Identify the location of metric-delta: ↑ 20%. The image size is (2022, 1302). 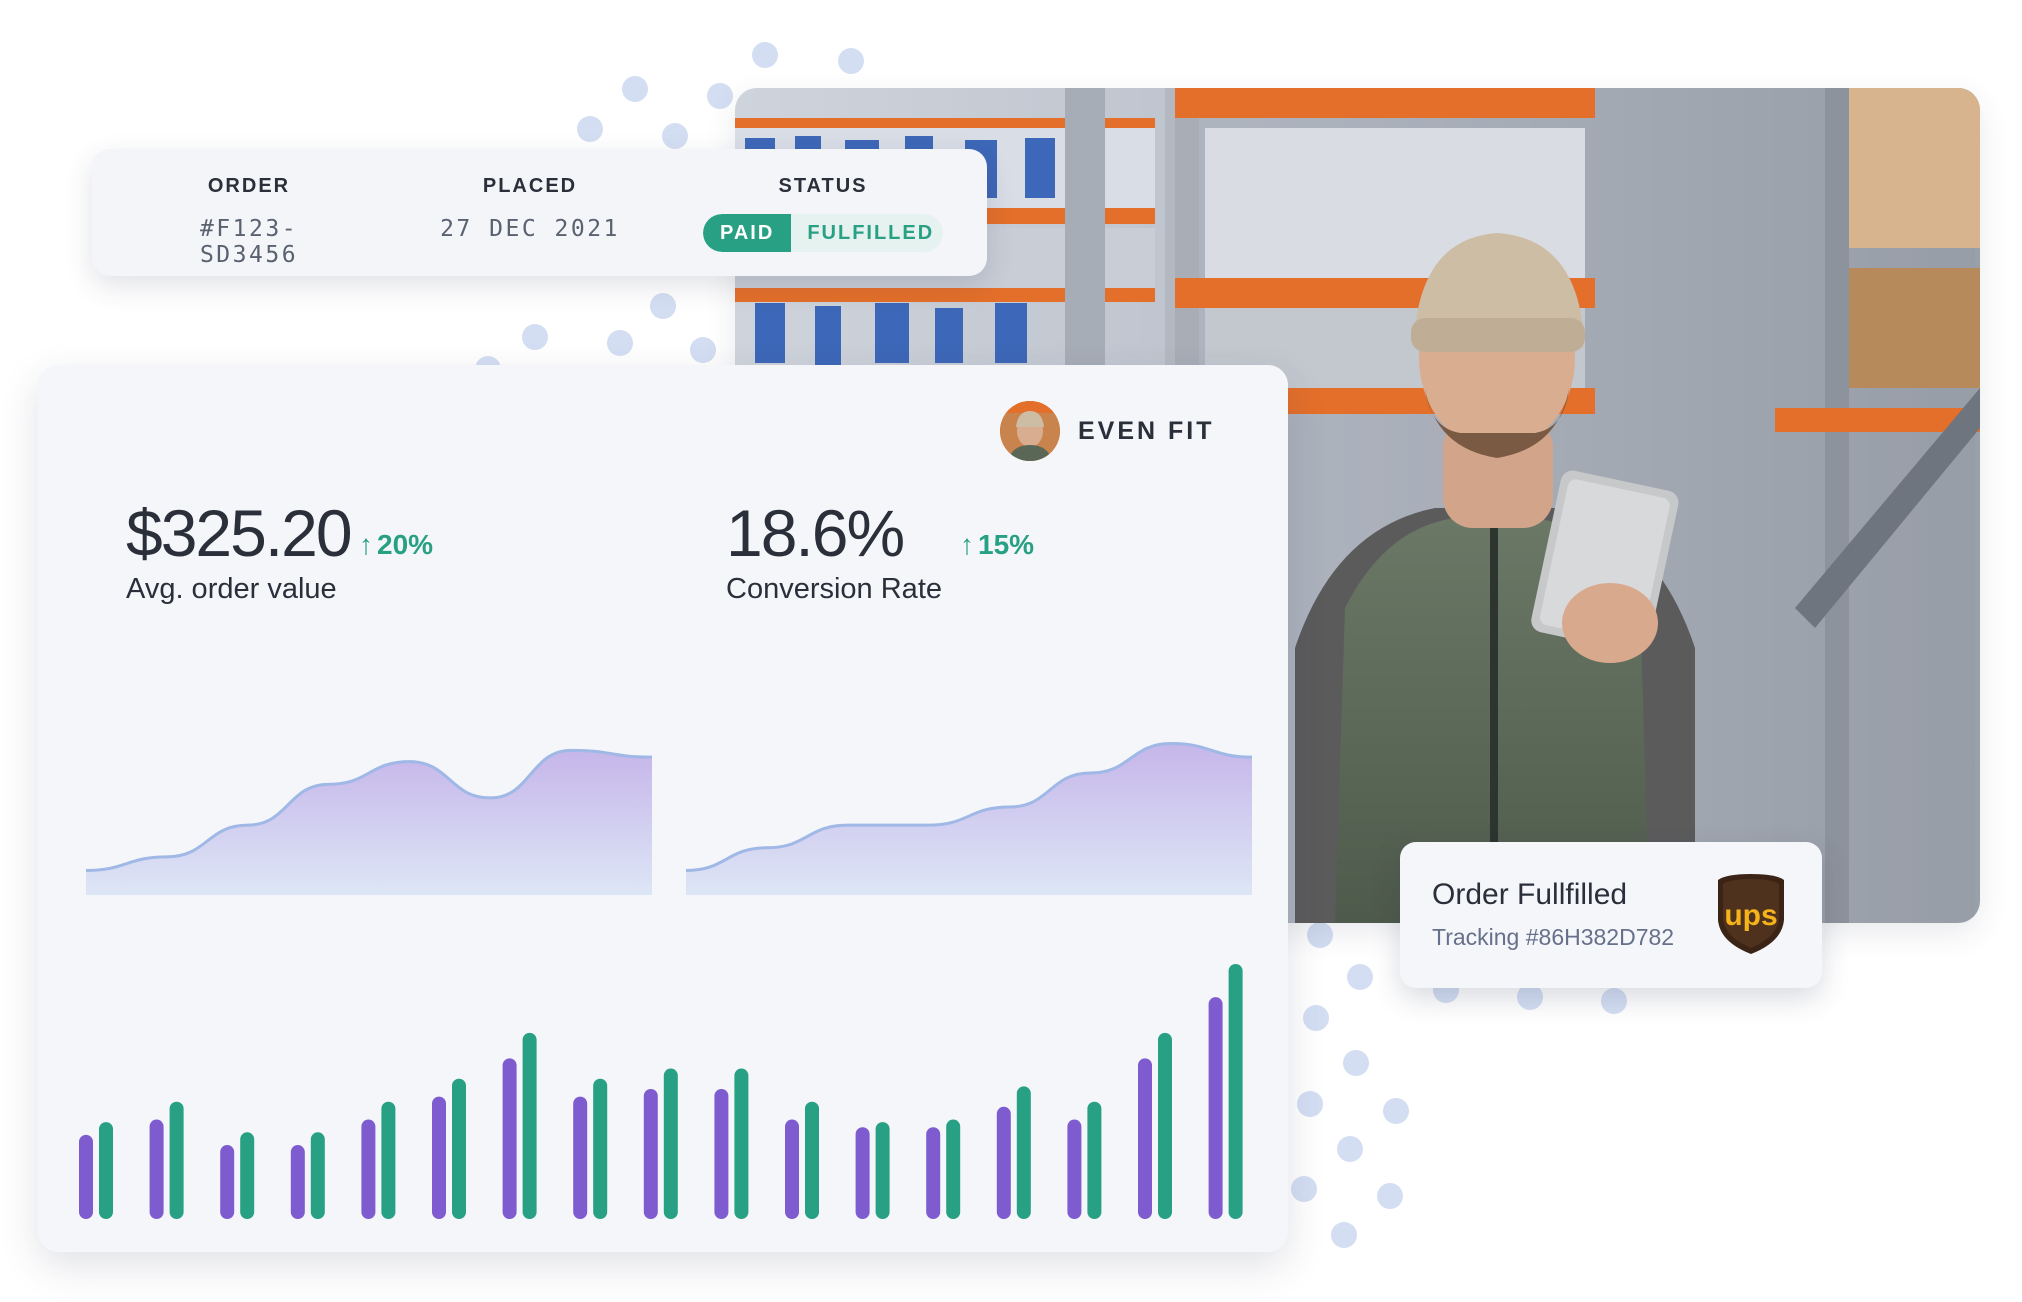
(396, 545).